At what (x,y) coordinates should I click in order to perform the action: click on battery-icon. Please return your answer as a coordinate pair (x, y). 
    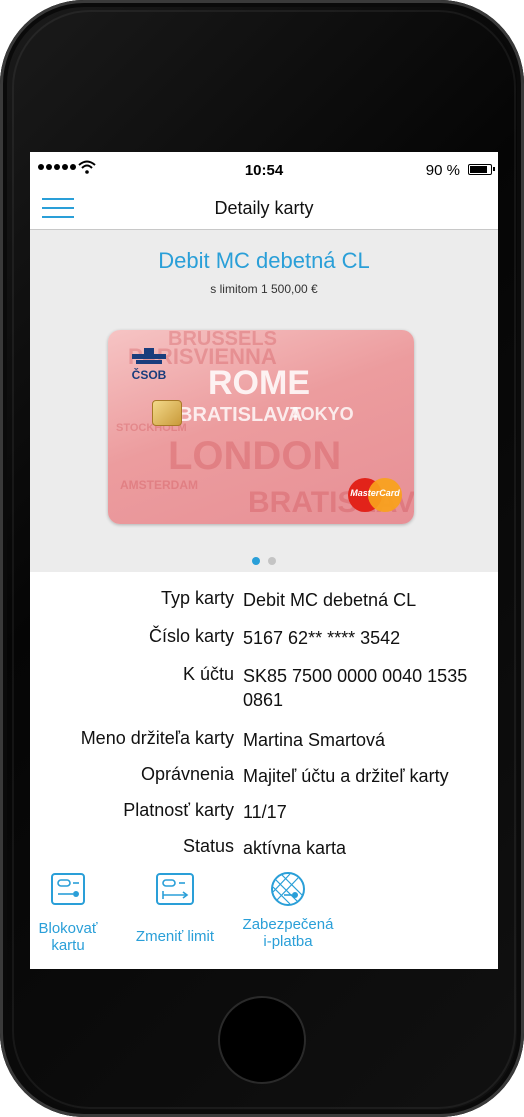
    Looking at the image, I should click on (481, 169).